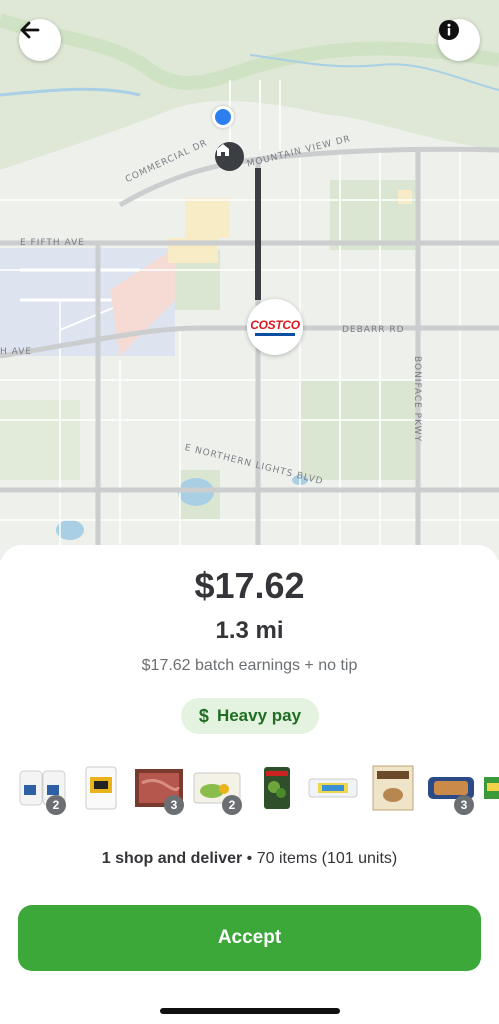 The width and height of the screenshot is (499, 1024). I want to click on item-milk-jugs: 2, so click(43, 789).